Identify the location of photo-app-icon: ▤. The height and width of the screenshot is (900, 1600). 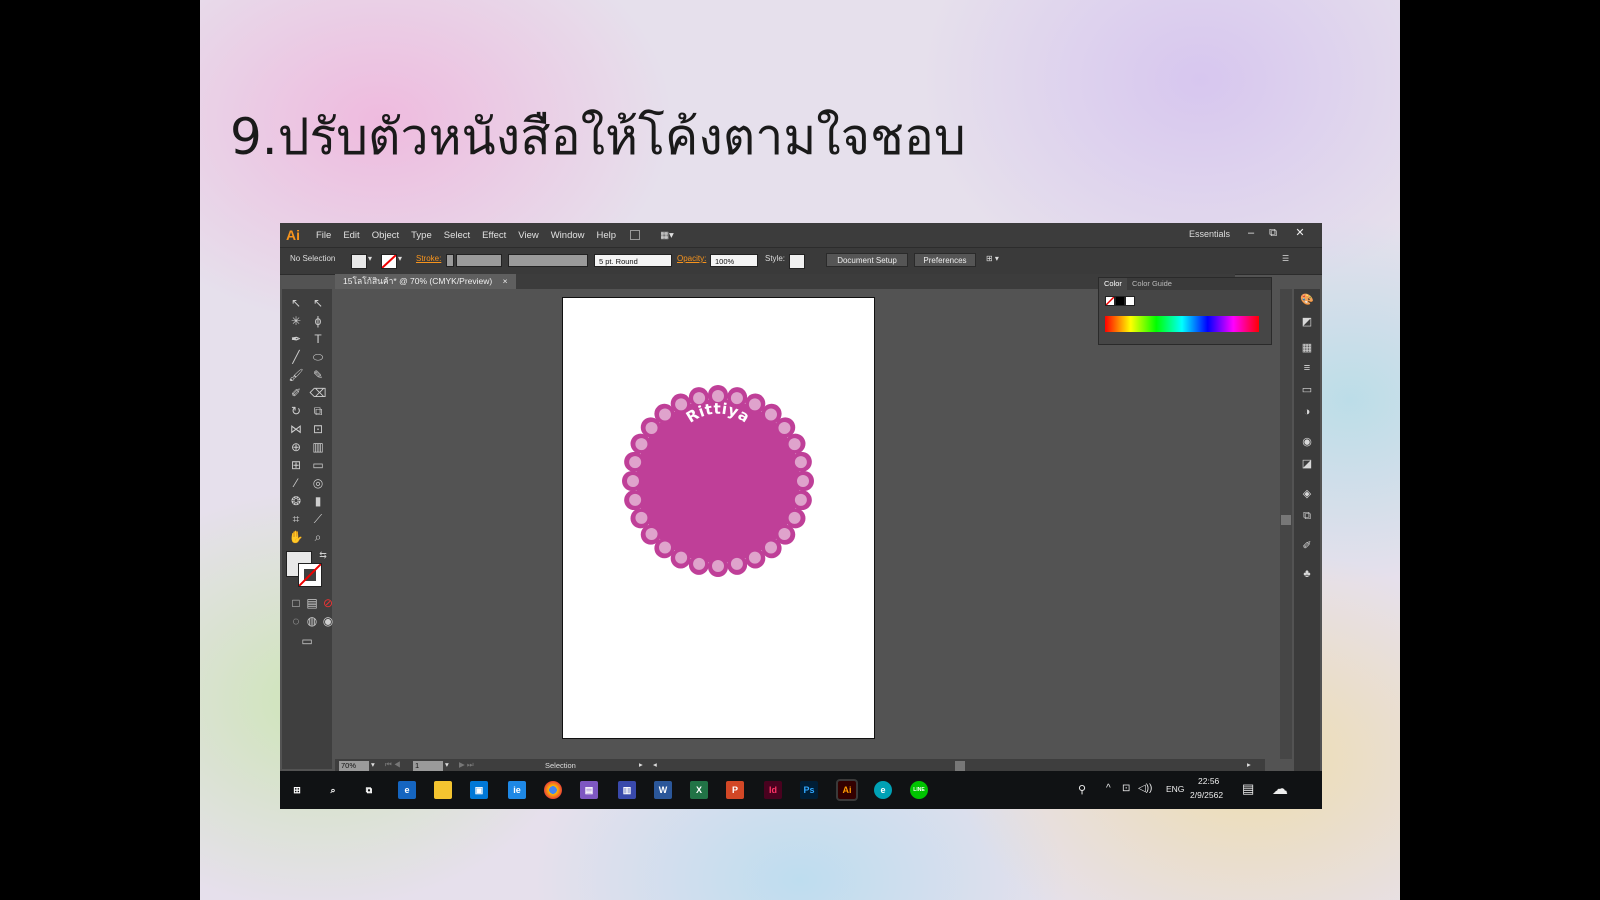
(589, 790).